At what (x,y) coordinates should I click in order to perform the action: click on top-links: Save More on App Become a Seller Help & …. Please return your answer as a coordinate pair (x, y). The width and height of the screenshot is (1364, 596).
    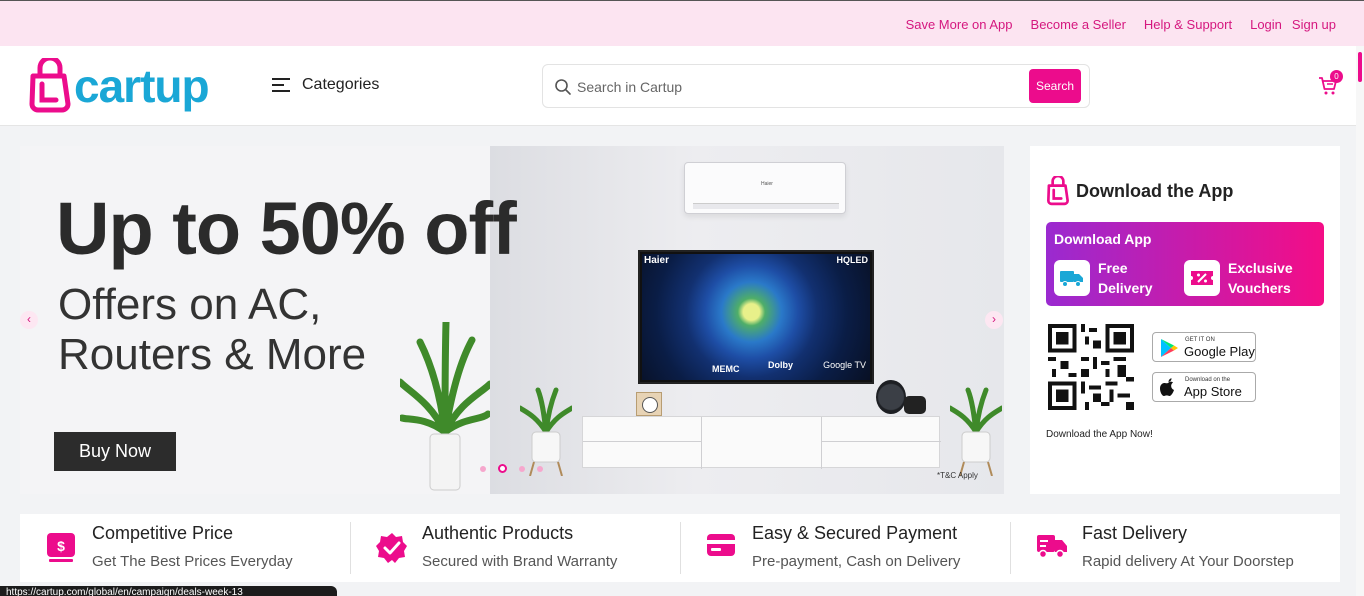
    Looking at the image, I should click on (1121, 24).